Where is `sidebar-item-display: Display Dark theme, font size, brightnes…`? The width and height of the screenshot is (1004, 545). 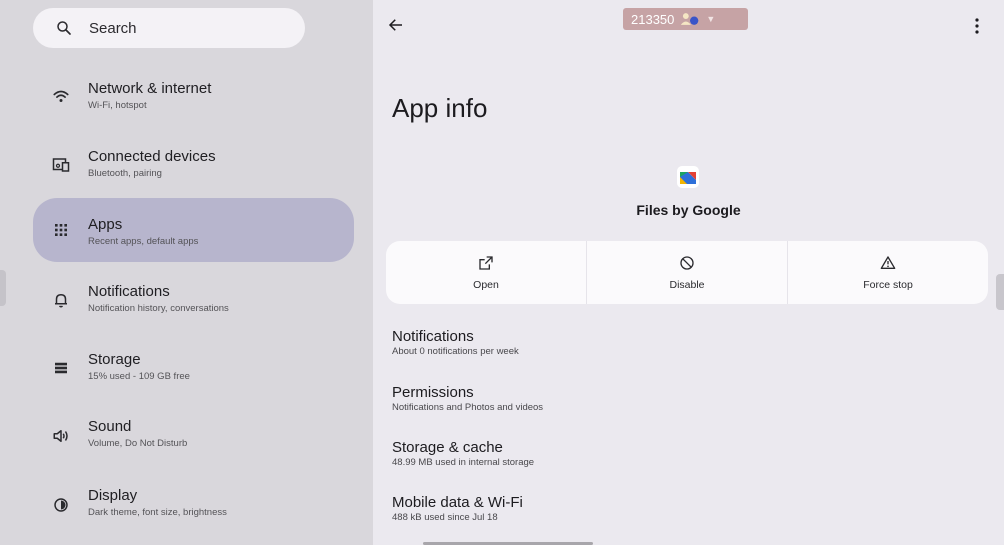
sidebar-item-display: Display Dark theme, font size, brightnes… is located at coordinates (193, 508).